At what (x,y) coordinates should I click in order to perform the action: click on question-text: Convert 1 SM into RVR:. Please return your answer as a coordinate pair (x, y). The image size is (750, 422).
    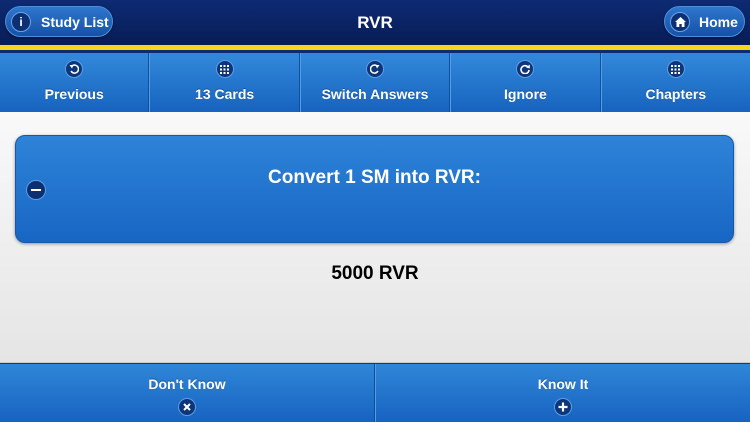
    Looking at the image, I should click on (374, 177).